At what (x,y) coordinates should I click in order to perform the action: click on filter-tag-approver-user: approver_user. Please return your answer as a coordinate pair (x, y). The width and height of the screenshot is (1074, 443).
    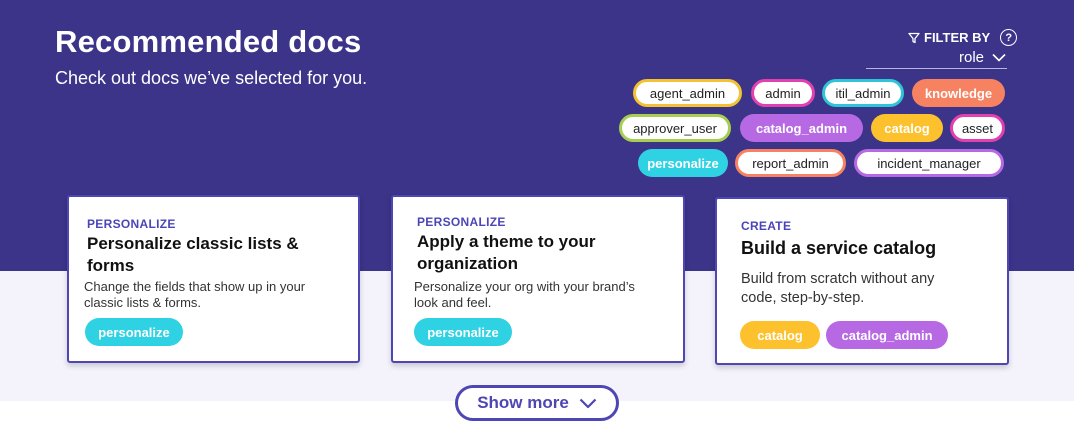
    Looking at the image, I should click on (675, 128).